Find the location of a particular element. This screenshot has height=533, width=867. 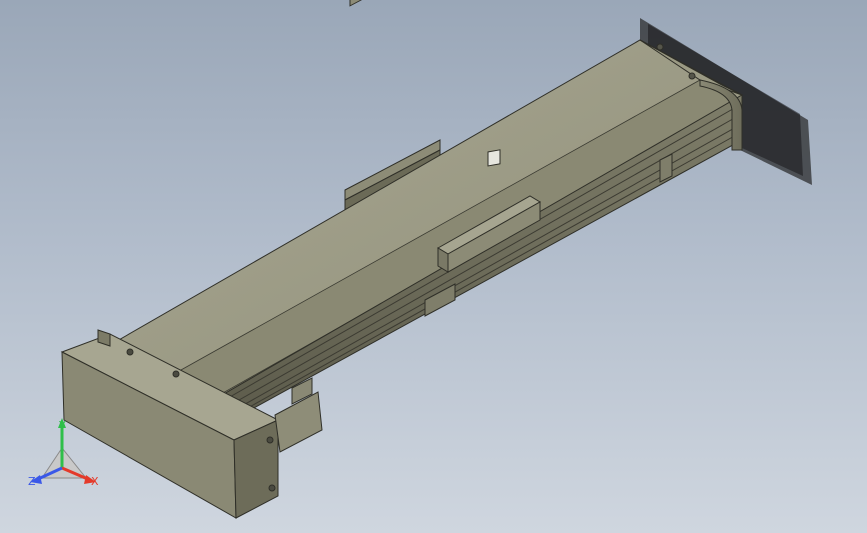

x-axis-label: X is located at coordinates (95, 481).